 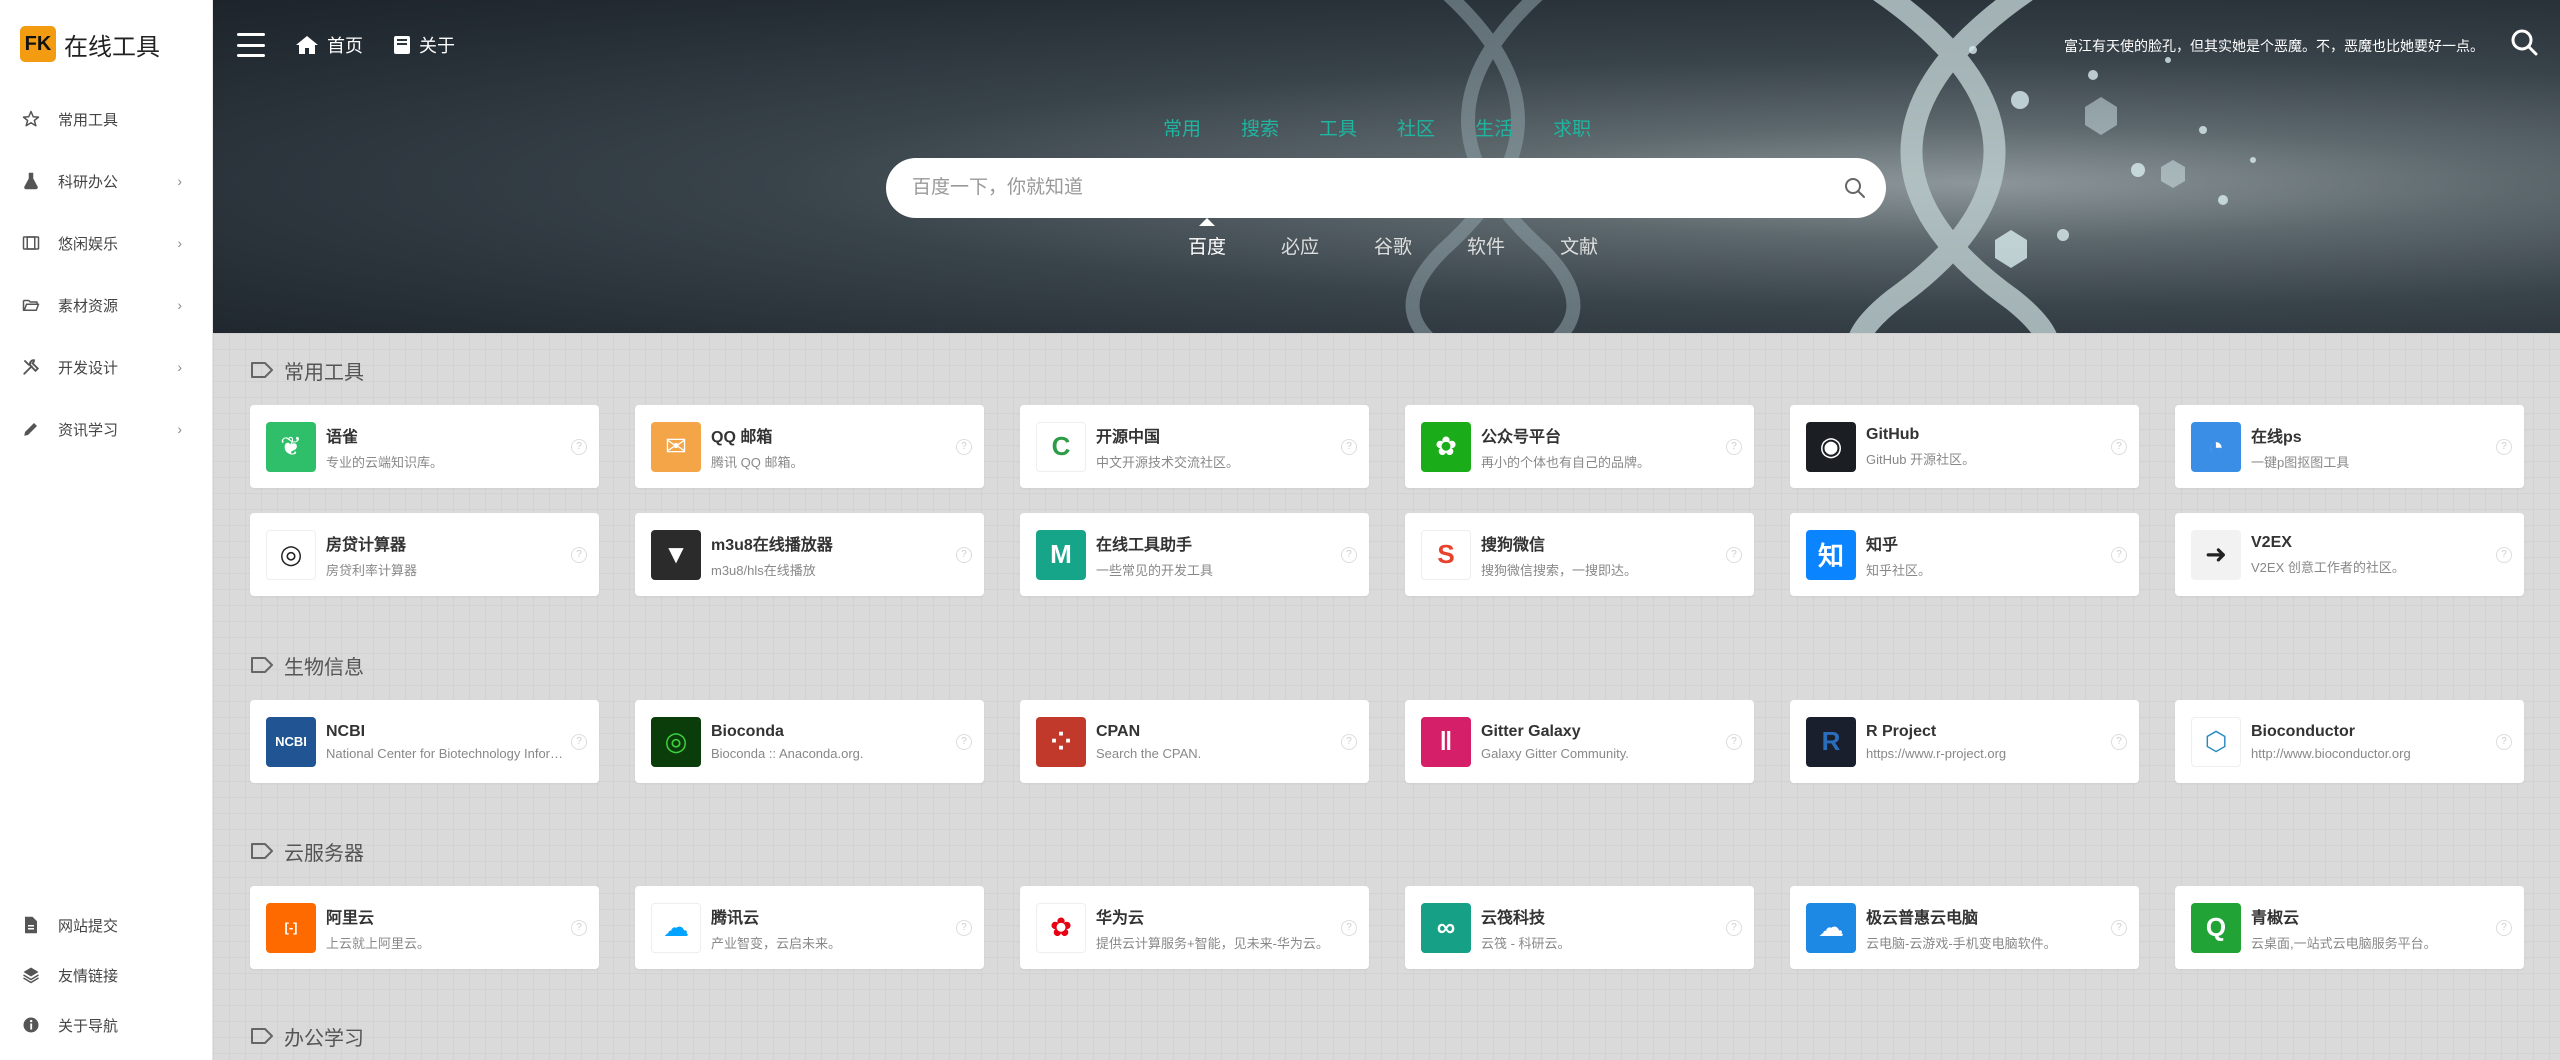 I want to click on site-card: ◎ 房贷计算器 房贷利率计算器?, so click(x=424, y=554).